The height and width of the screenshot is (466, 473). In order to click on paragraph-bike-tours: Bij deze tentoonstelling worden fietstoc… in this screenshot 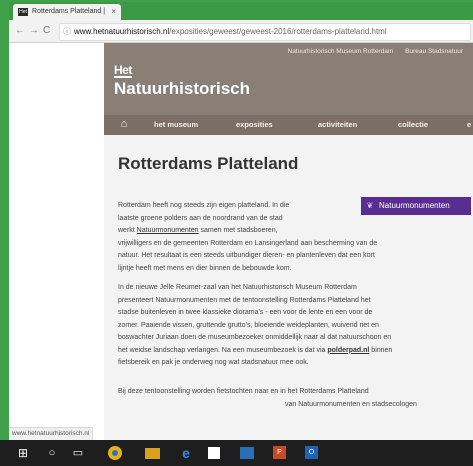, I will do `click(267, 398)`.